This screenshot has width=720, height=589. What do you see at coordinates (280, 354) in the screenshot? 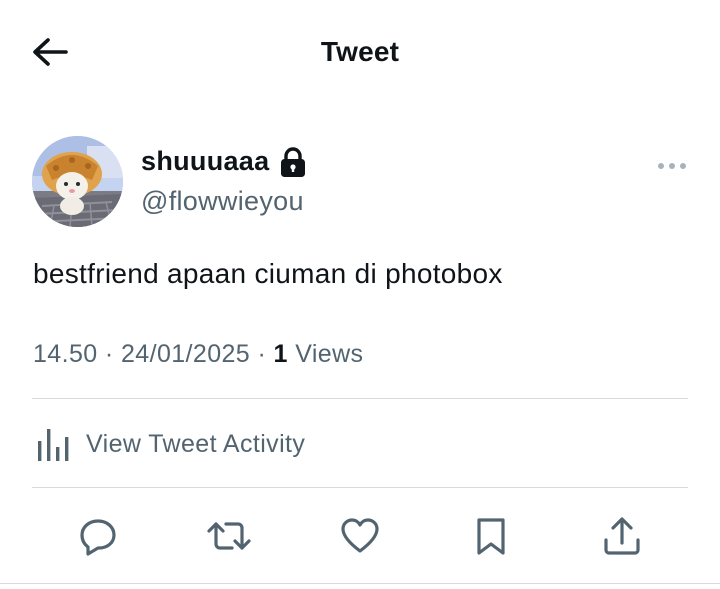
I see `views-count: 1` at bounding box center [280, 354].